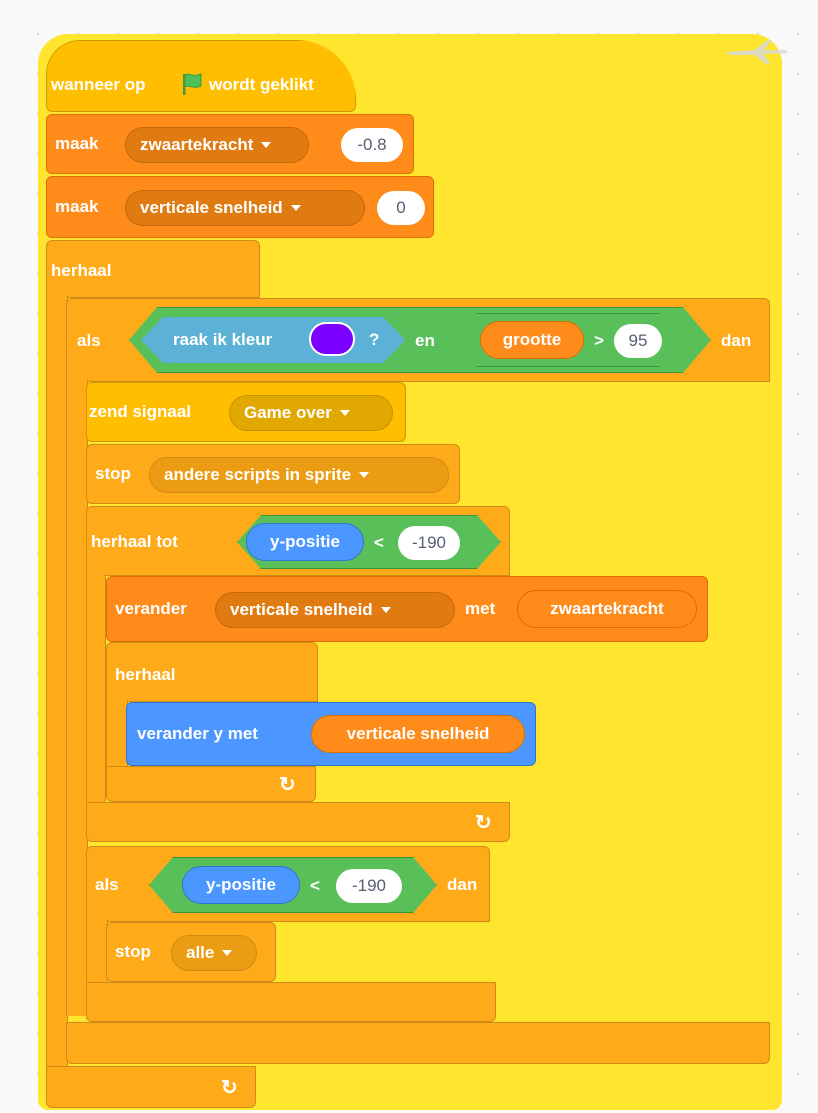  I want to click on set-velocity-label: maak, so click(77, 206).